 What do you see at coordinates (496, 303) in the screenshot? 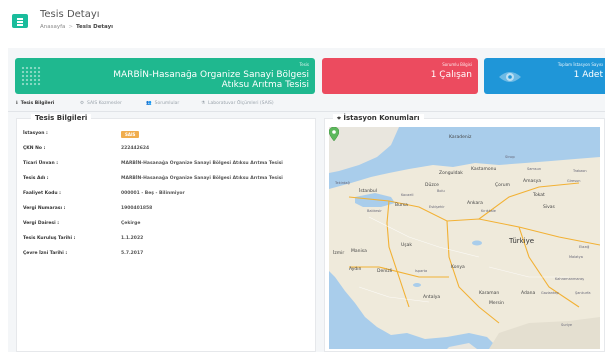
I see `map-label: Mersin` at bounding box center [496, 303].